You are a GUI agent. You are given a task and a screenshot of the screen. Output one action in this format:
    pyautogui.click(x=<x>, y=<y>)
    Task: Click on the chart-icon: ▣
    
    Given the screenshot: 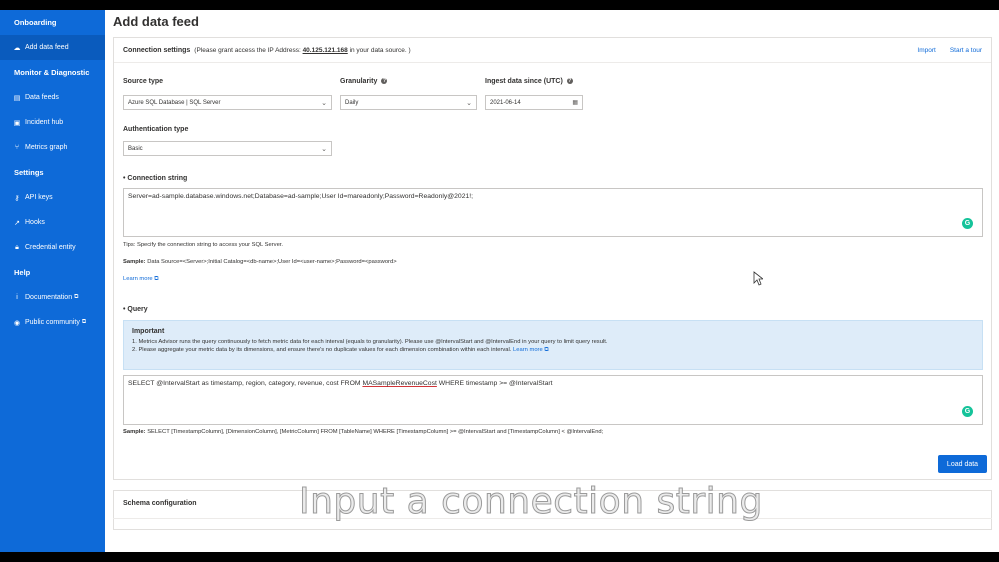 What is the action you would take?
    pyautogui.click(x=17, y=123)
    